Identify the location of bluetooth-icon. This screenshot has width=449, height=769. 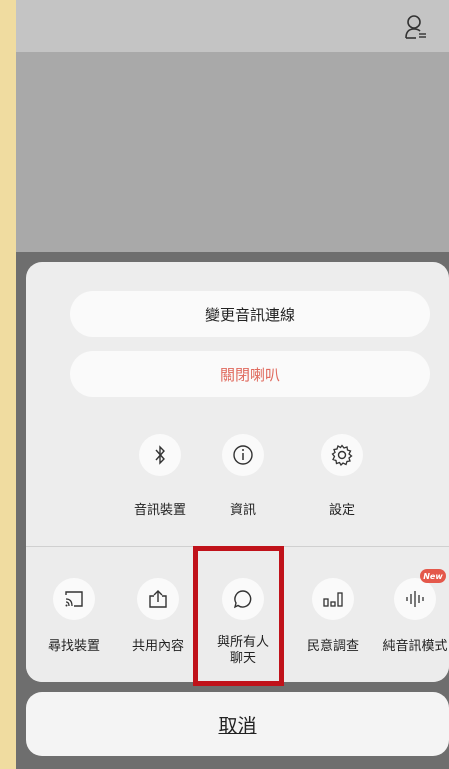
(160, 455).